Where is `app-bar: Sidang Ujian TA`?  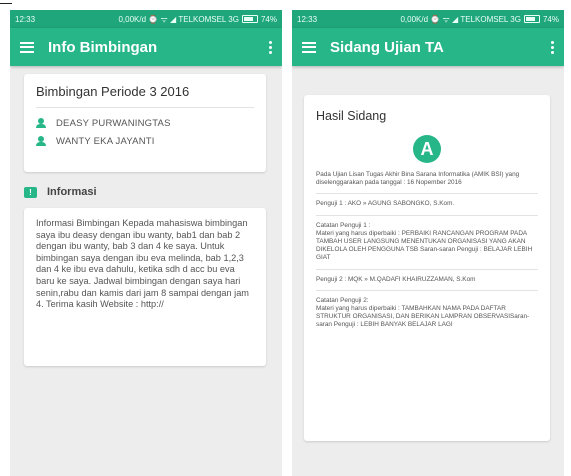 app-bar: Sidang Ujian TA is located at coordinates (428, 47).